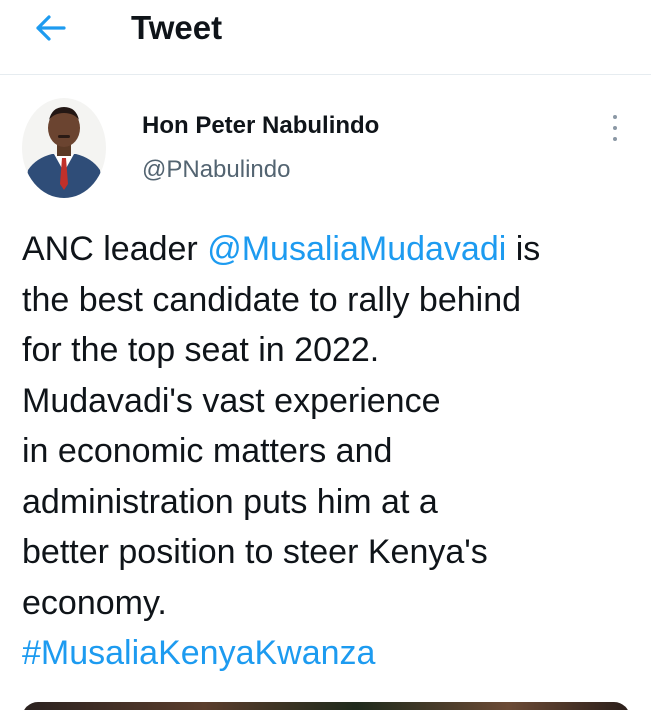 The height and width of the screenshot is (710, 651). I want to click on tweet-line-4: Mudavadi's vast experience, so click(231, 400).